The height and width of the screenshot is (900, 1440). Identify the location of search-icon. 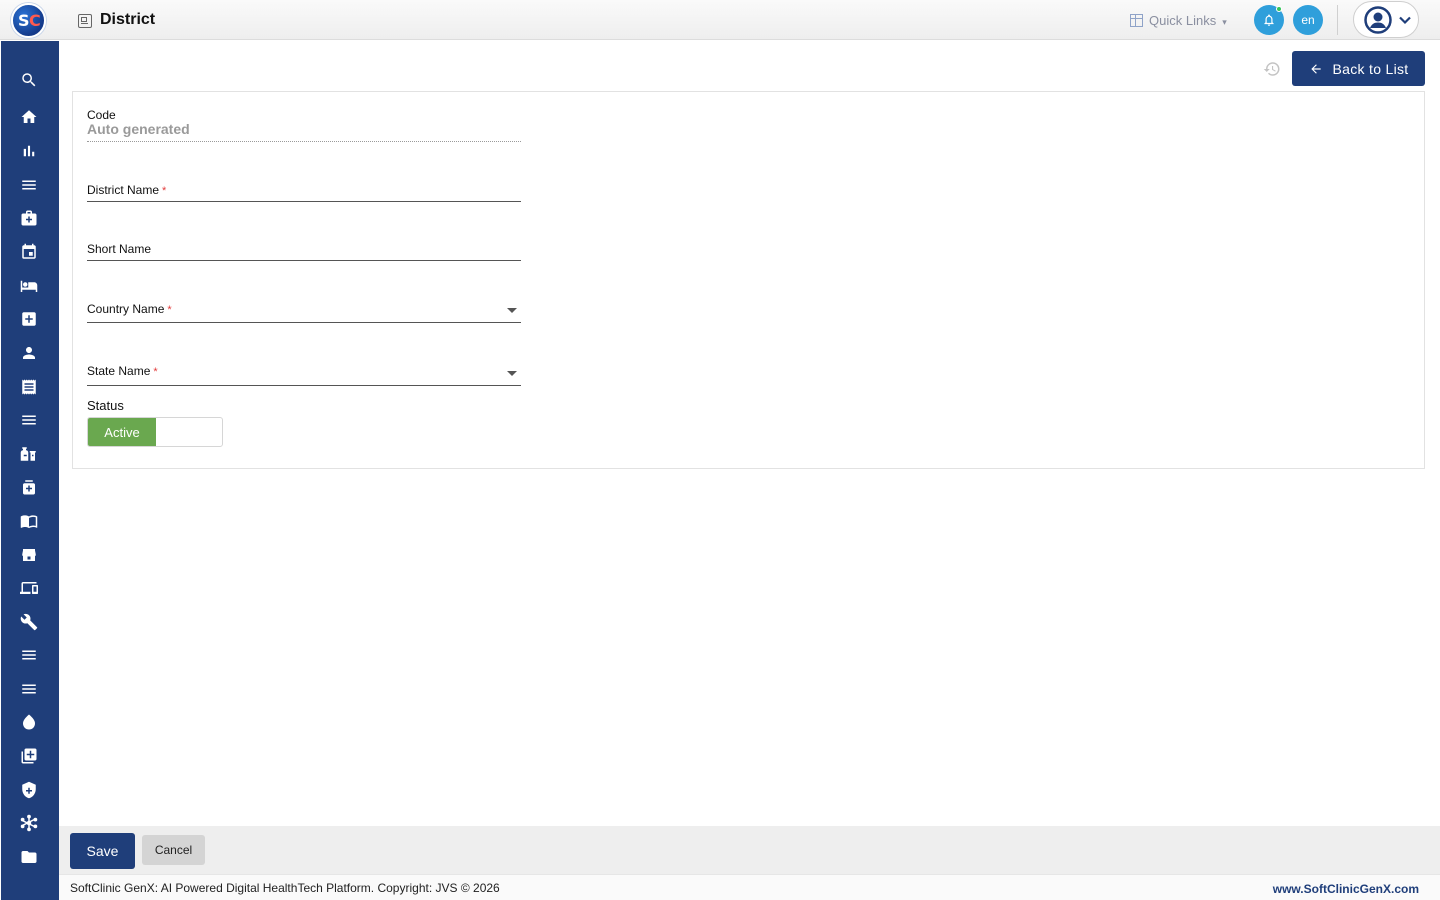
(29, 80).